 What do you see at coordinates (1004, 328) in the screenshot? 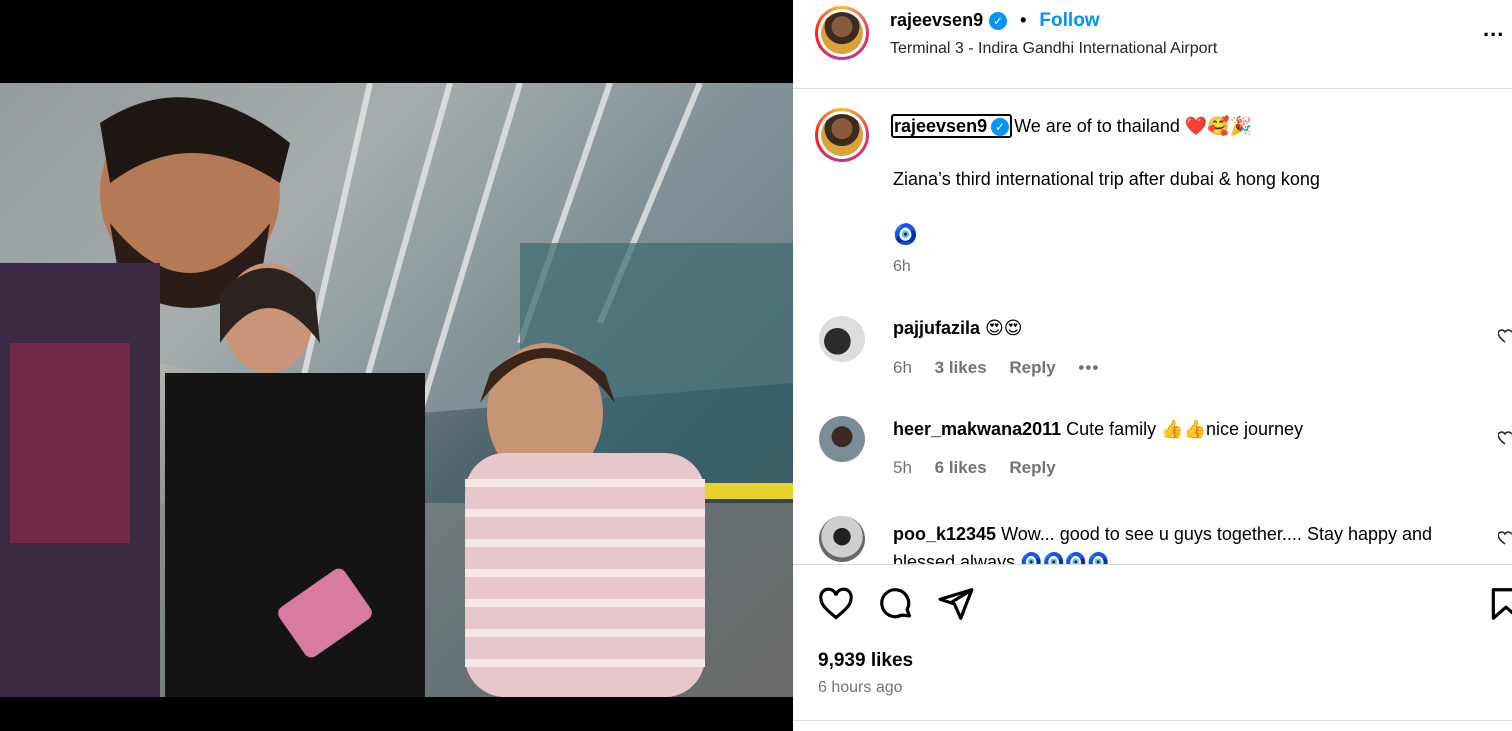
I see `comment-text: 😍😍` at bounding box center [1004, 328].